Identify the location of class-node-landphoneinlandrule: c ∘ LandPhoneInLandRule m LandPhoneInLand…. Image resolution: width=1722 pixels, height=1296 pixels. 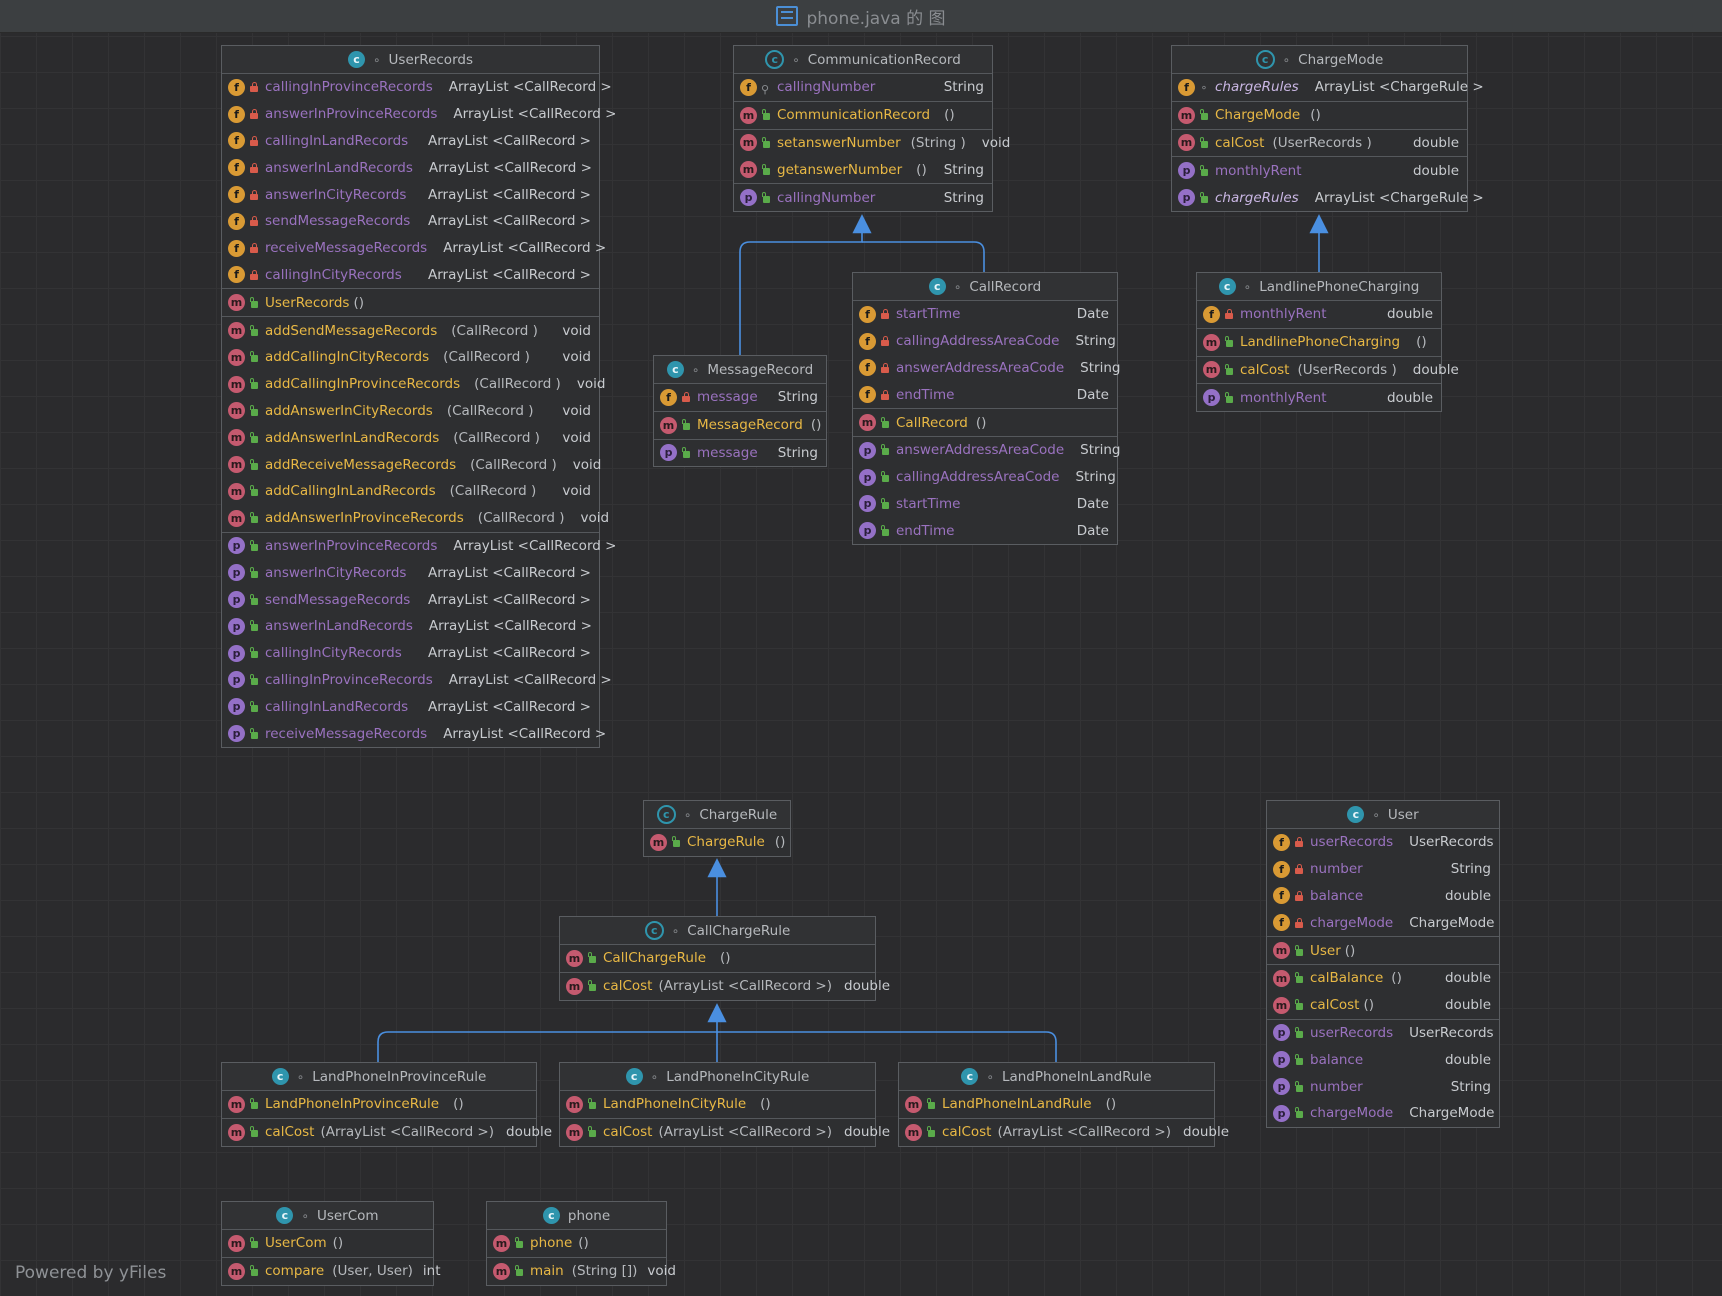
(1063, 1104).